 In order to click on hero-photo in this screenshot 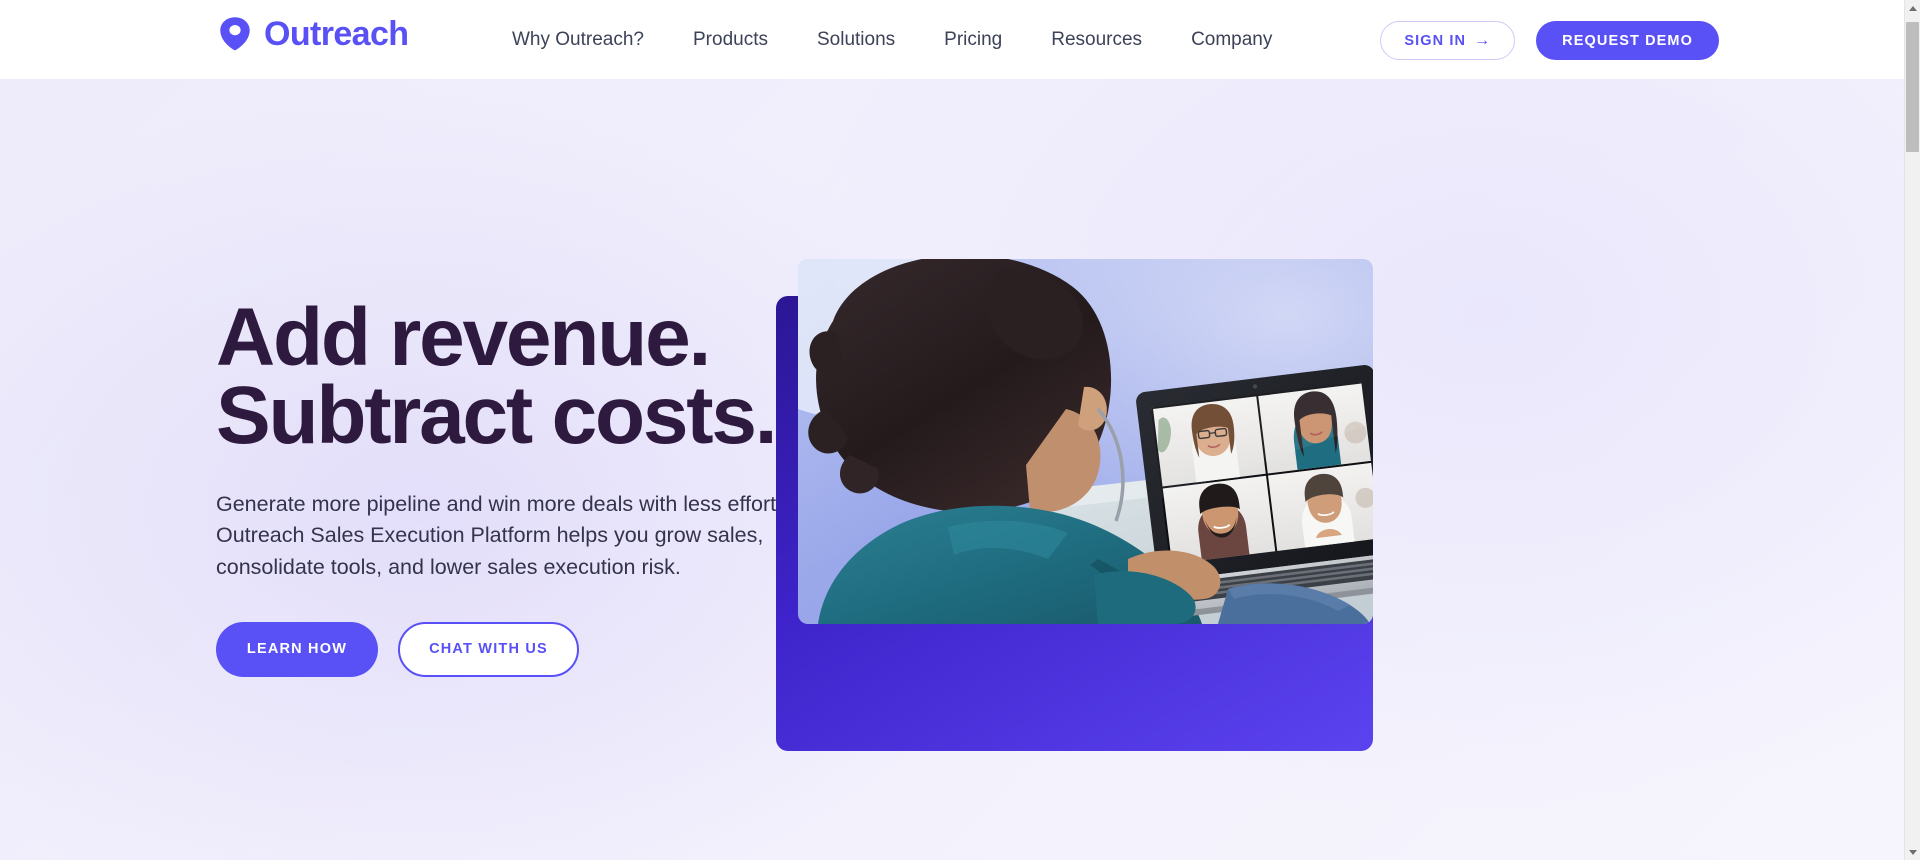, I will do `click(1085, 441)`.